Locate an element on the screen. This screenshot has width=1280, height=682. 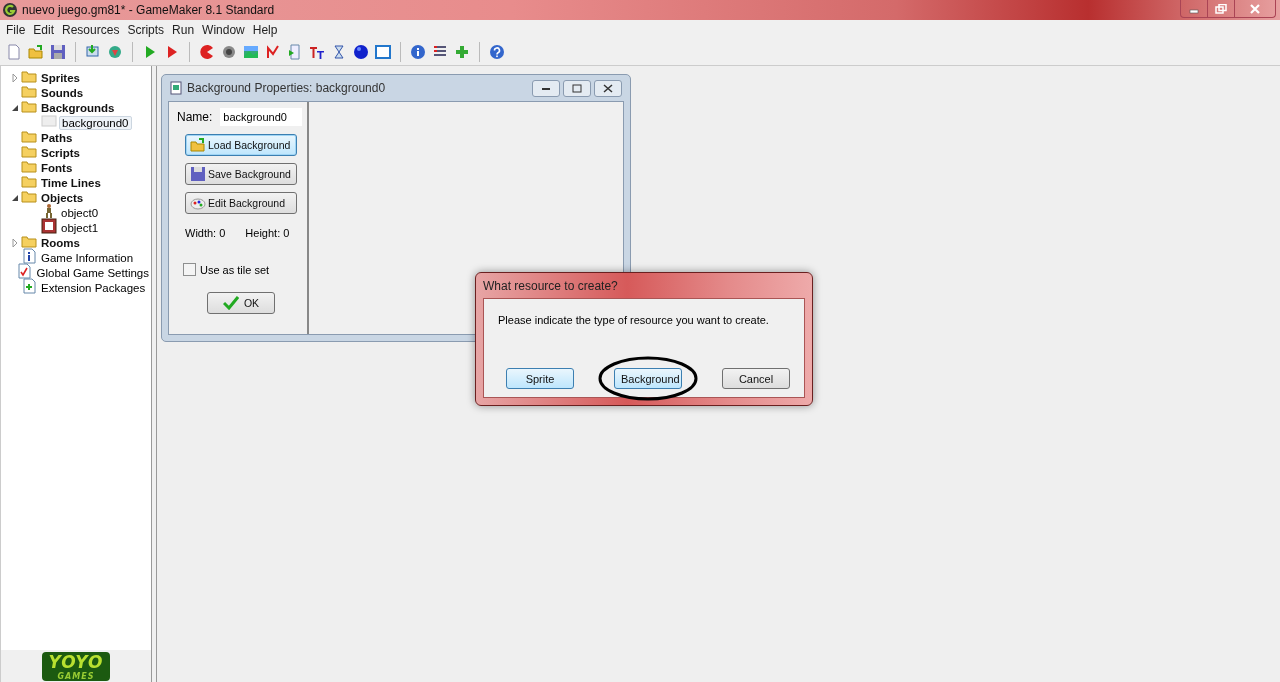
logo-subtext: GAMES is located at coordinates (76, 676).